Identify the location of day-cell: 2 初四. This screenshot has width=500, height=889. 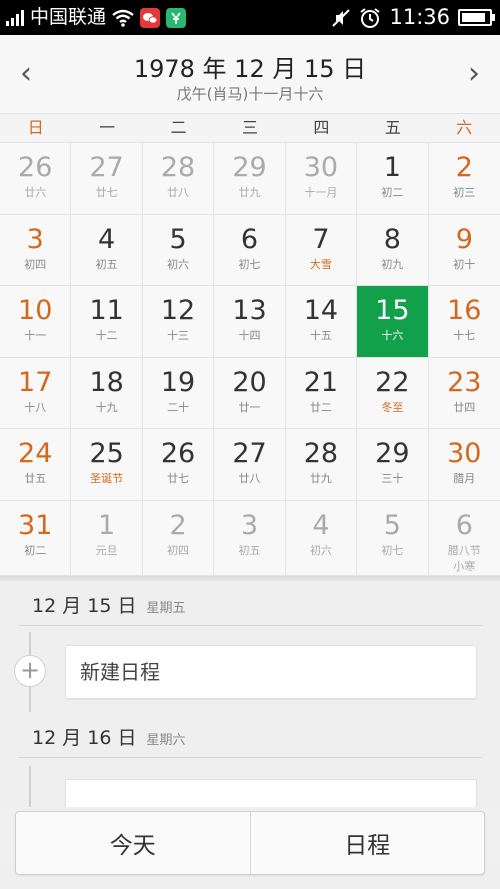
(178, 538).